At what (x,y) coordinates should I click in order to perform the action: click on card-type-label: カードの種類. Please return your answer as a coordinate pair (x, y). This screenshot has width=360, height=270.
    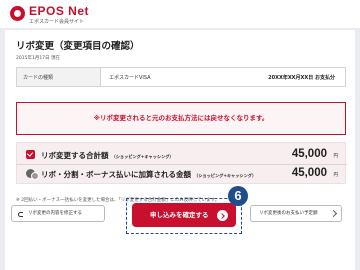
    Looking at the image, I should click on (59, 77).